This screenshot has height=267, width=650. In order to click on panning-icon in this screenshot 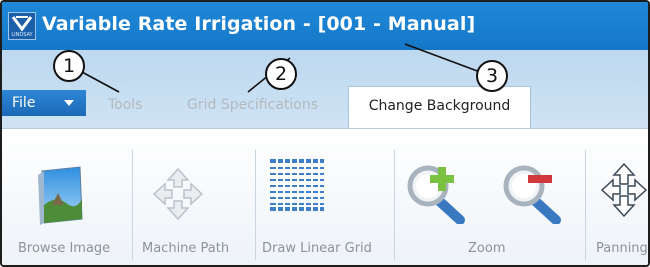, I will do `click(624, 190)`.